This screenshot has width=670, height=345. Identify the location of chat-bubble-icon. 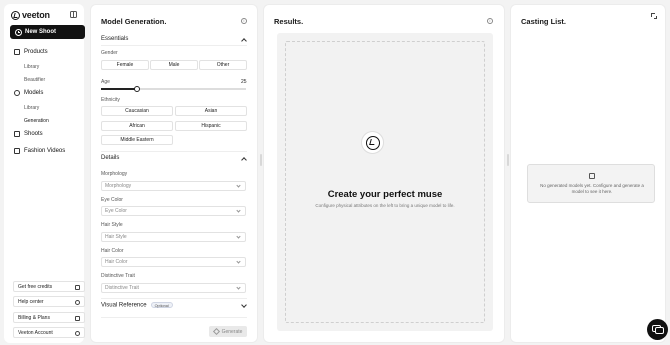
(659, 330).